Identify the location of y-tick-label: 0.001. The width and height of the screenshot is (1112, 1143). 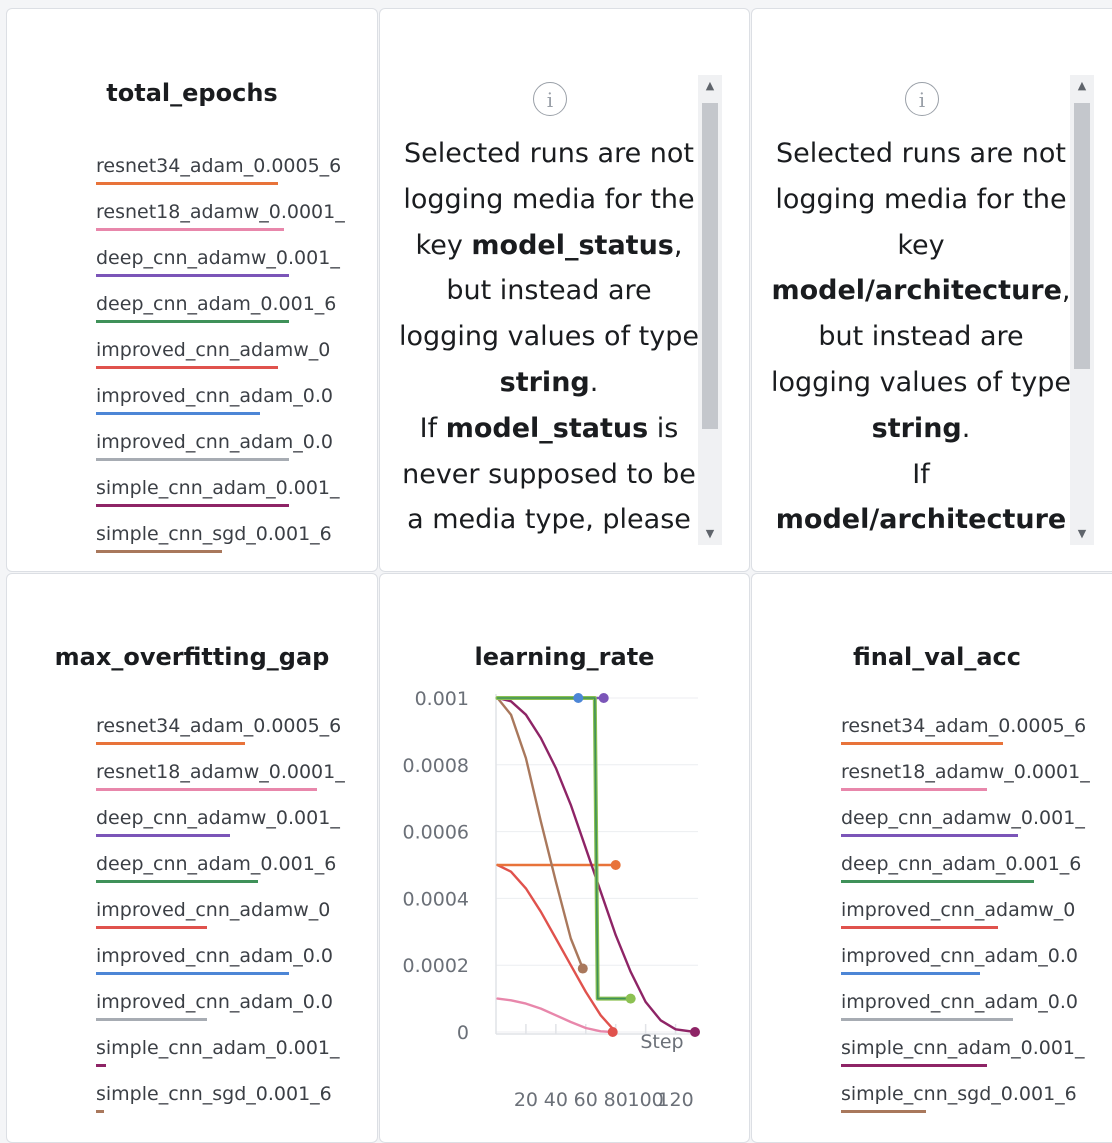
(442, 699).